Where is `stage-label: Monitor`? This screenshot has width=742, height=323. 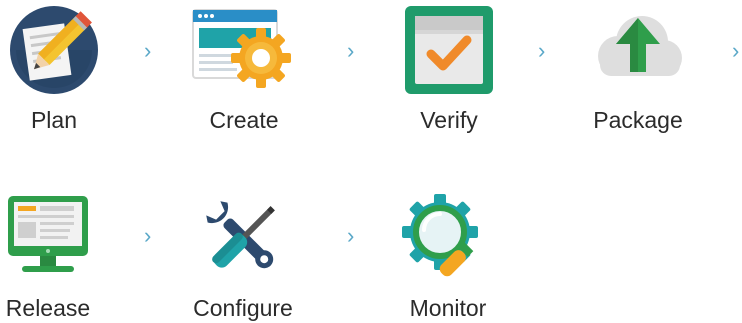
stage-label: Monitor is located at coordinates (448, 308).